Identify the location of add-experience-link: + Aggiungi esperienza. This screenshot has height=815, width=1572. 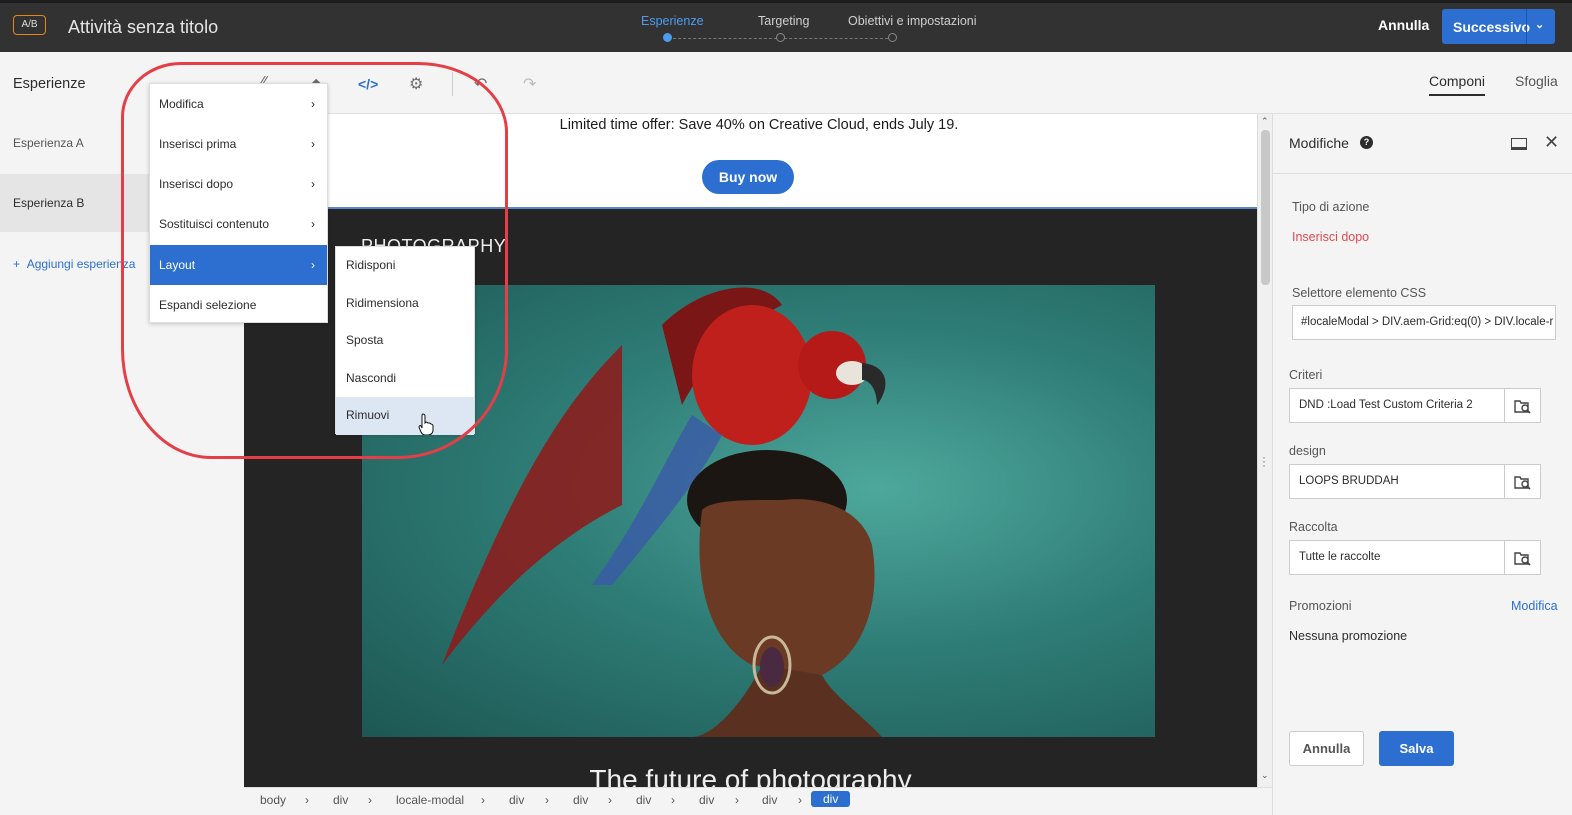
(74, 264).